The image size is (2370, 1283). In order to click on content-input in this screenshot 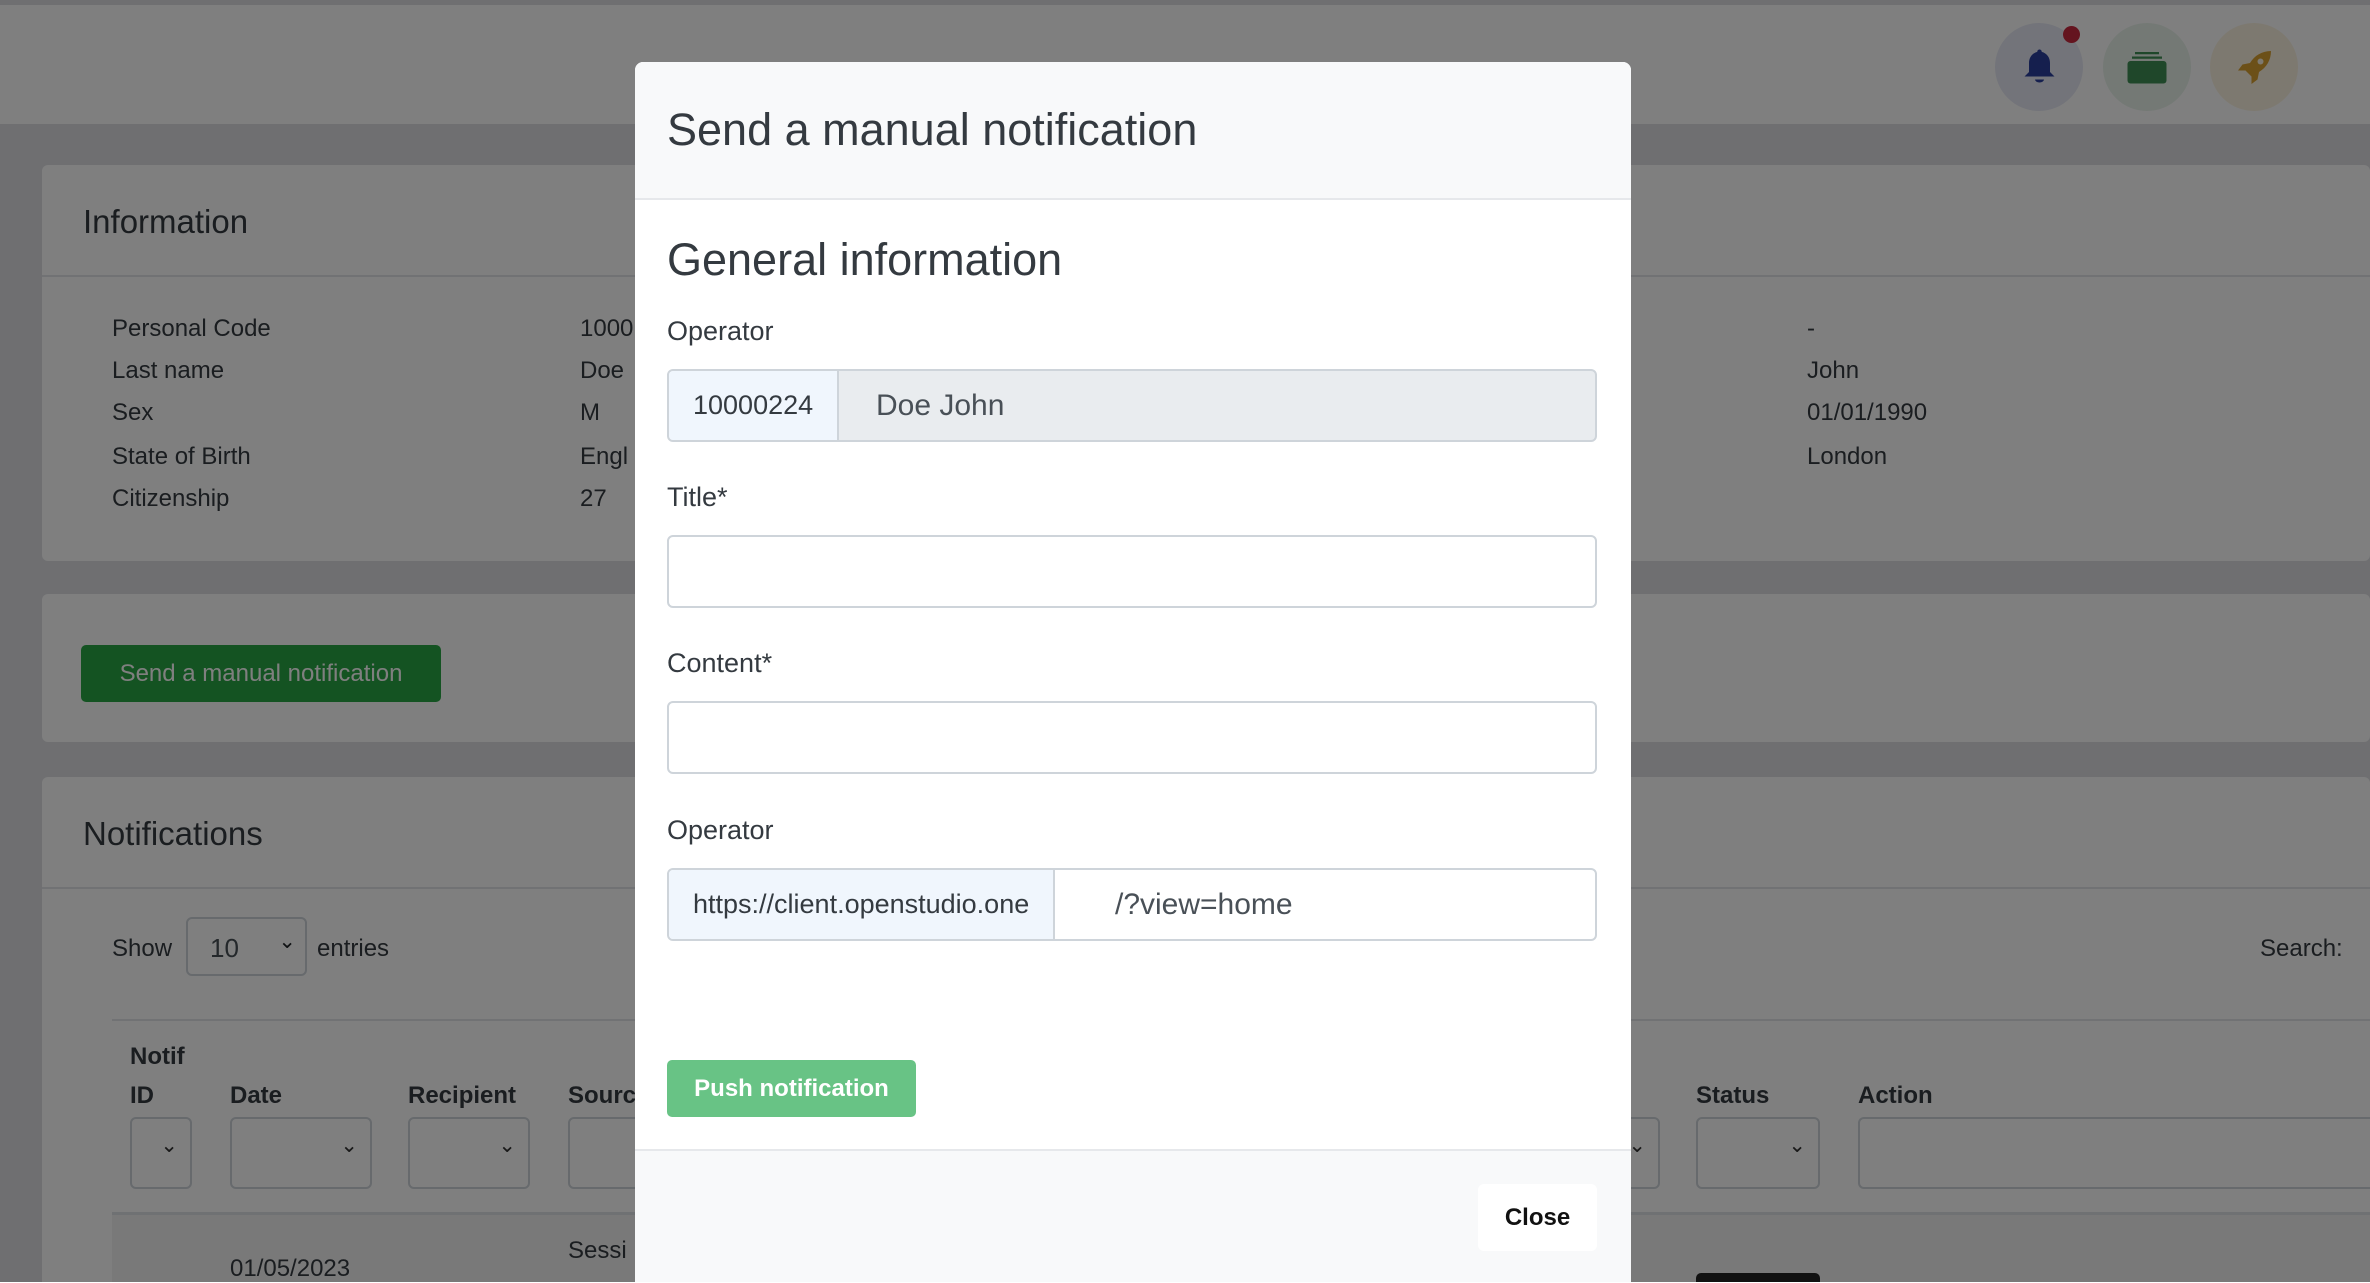, I will do `click(1132, 737)`.